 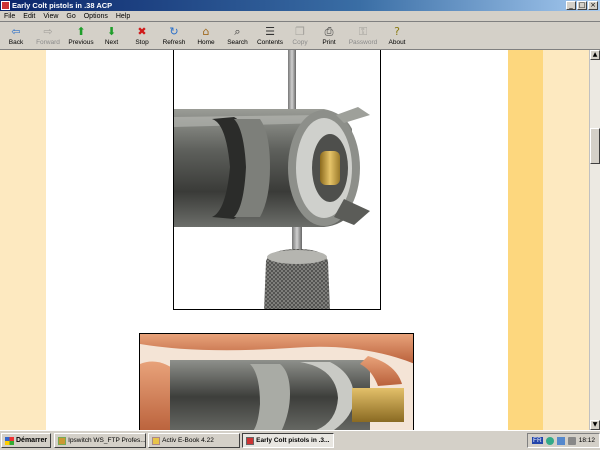 What do you see at coordinates (329, 42) in the screenshot?
I see `print-label: Print` at bounding box center [329, 42].